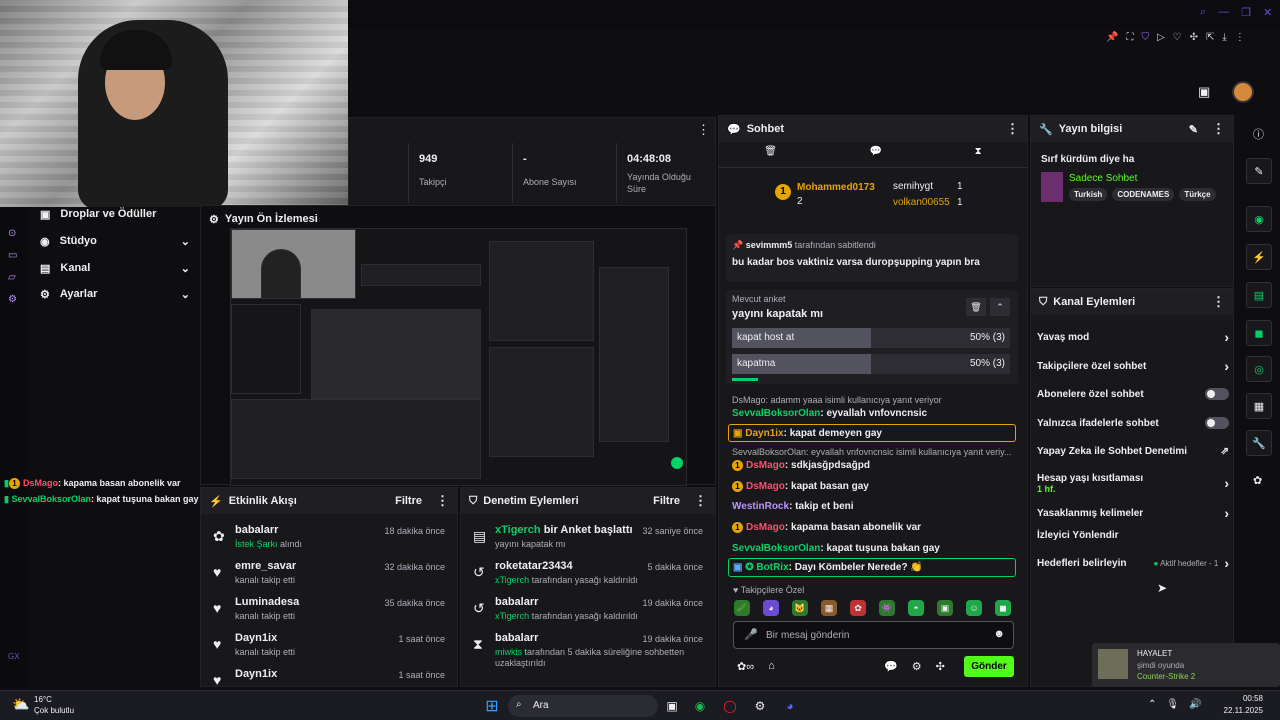 Image resolution: width=1280 pixels, height=720 pixels. I want to click on document-icon: ▤, so click(1259, 295).